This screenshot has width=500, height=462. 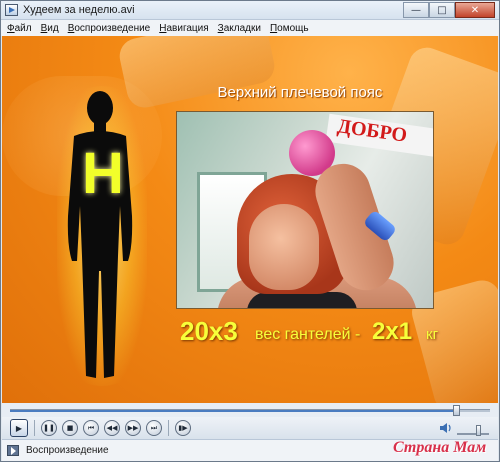 I want to click on play-button: ▶, so click(x=19, y=428).